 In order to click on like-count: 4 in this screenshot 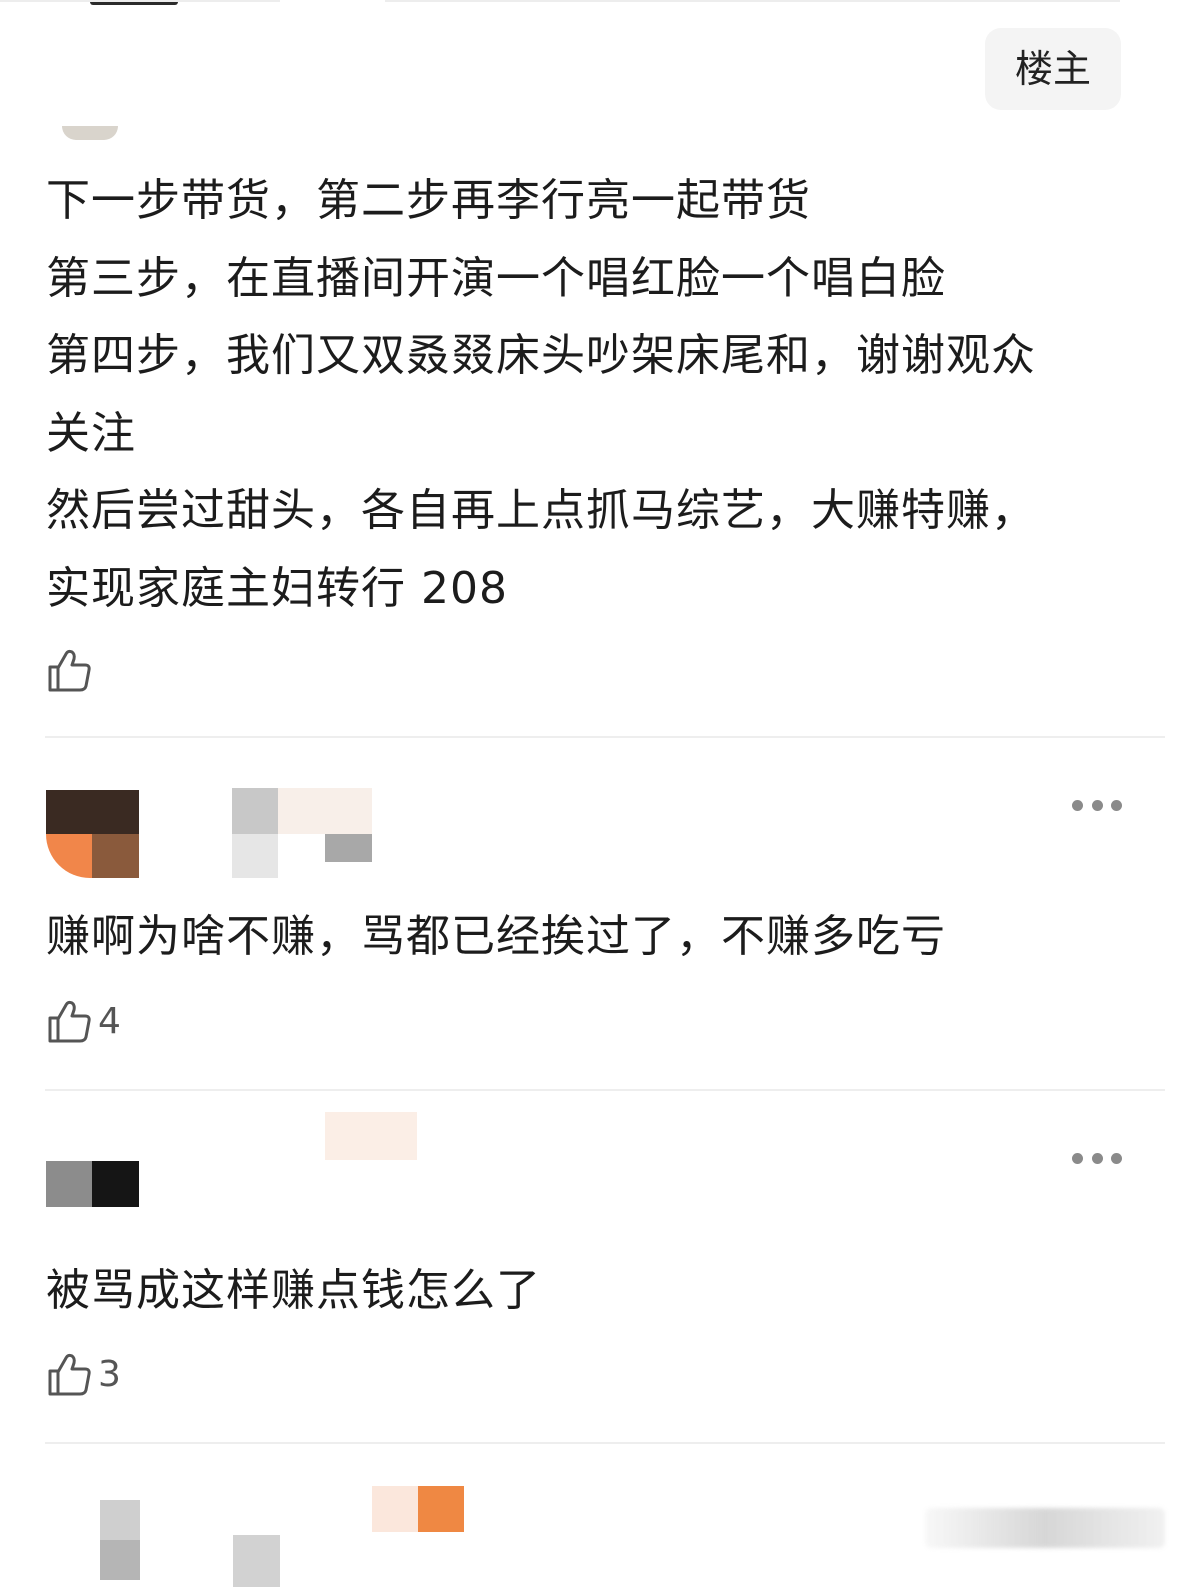, I will do `click(109, 1021)`.